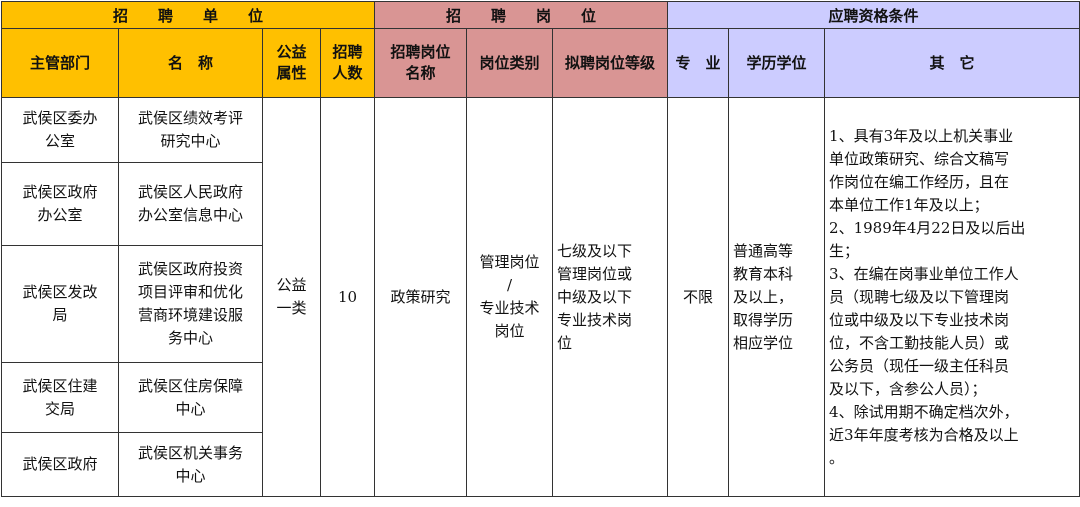 This screenshot has width=1080, height=507. I want to click on group-unit-header: 招 聘 单 位, so click(188, 15).